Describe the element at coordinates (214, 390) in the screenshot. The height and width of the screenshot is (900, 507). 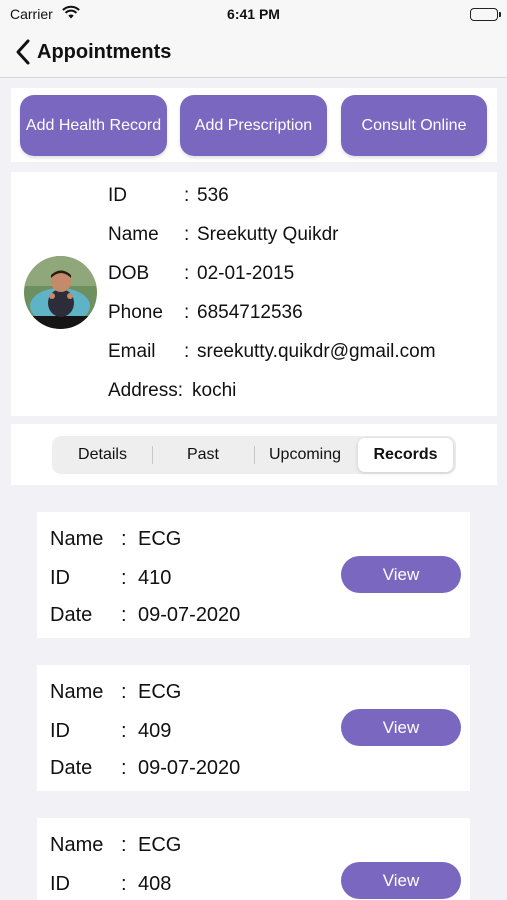
I see `patient-address-value: kochi` at that location.